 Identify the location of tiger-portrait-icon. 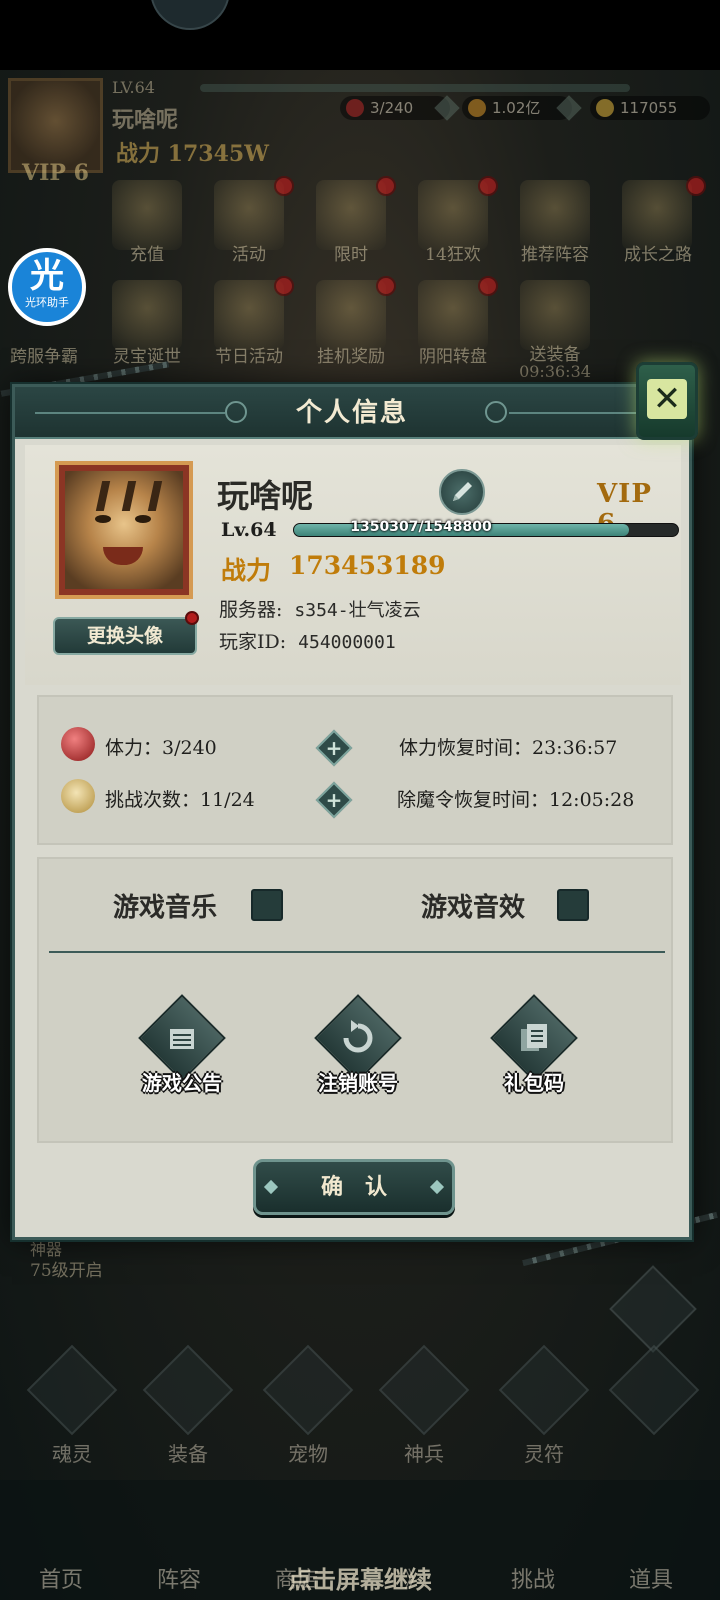
(124, 530).